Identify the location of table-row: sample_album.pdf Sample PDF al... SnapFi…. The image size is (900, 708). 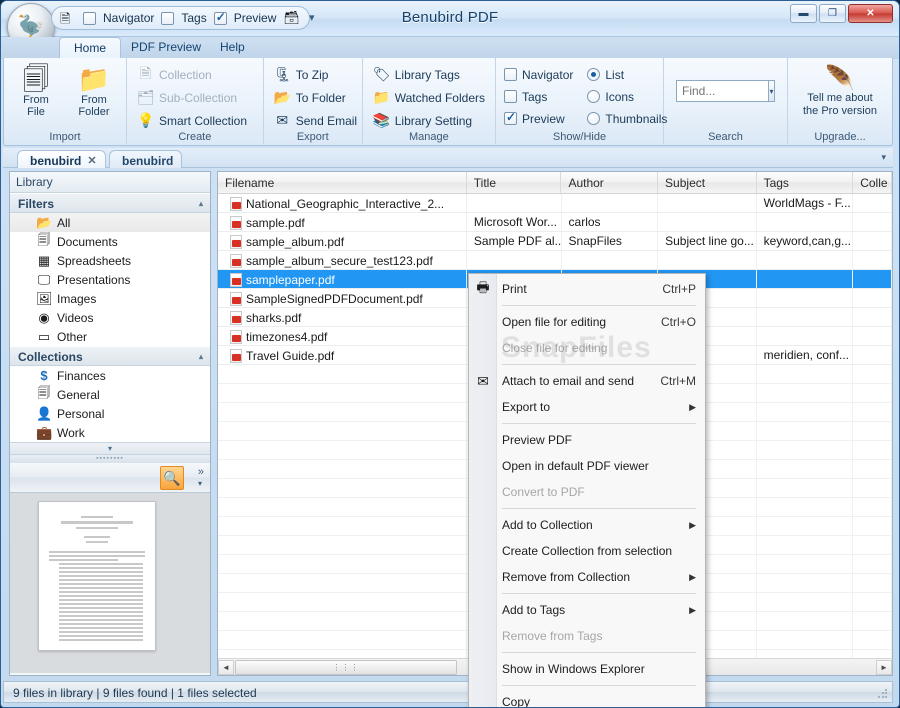
(555, 241).